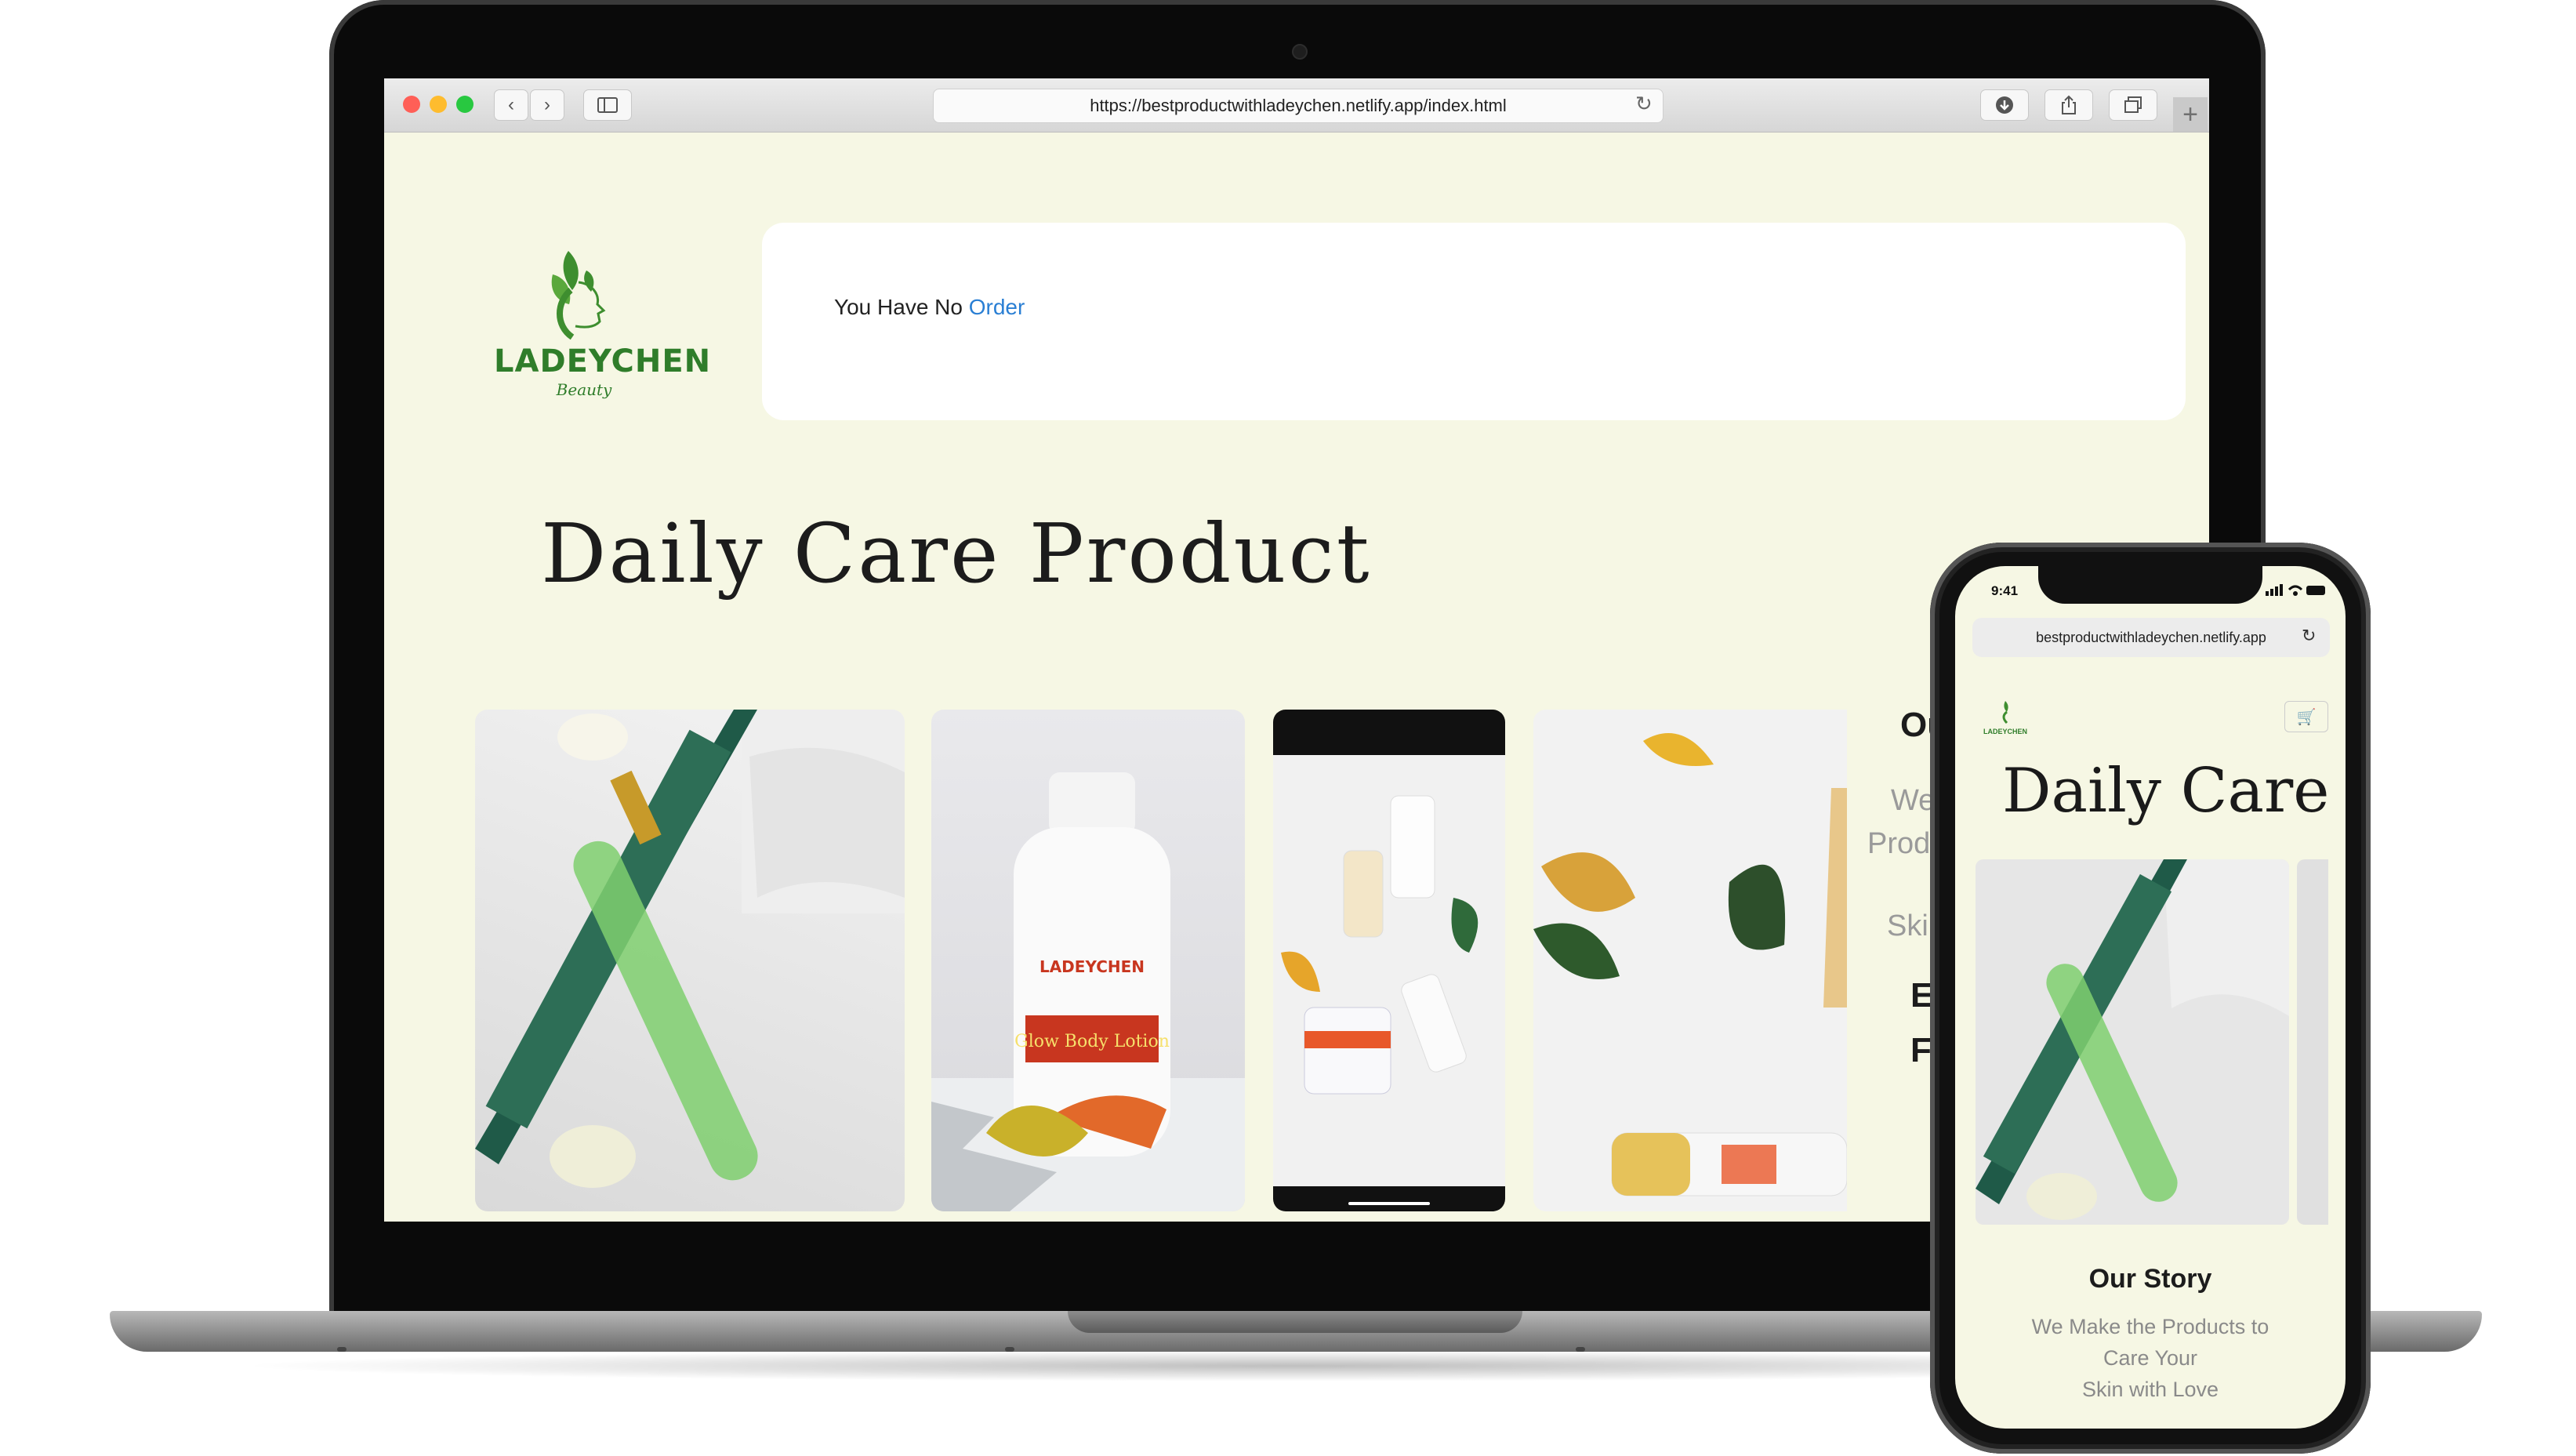 This screenshot has width=2576, height=1456. I want to click on brand-tagline: Beauty, so click(584, 389).